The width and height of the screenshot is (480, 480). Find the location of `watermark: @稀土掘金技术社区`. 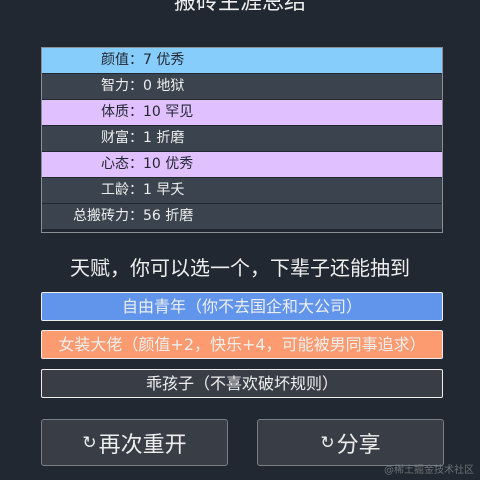

watermark: @稀土掘金技术社区 is located at coordinates (429, 470).